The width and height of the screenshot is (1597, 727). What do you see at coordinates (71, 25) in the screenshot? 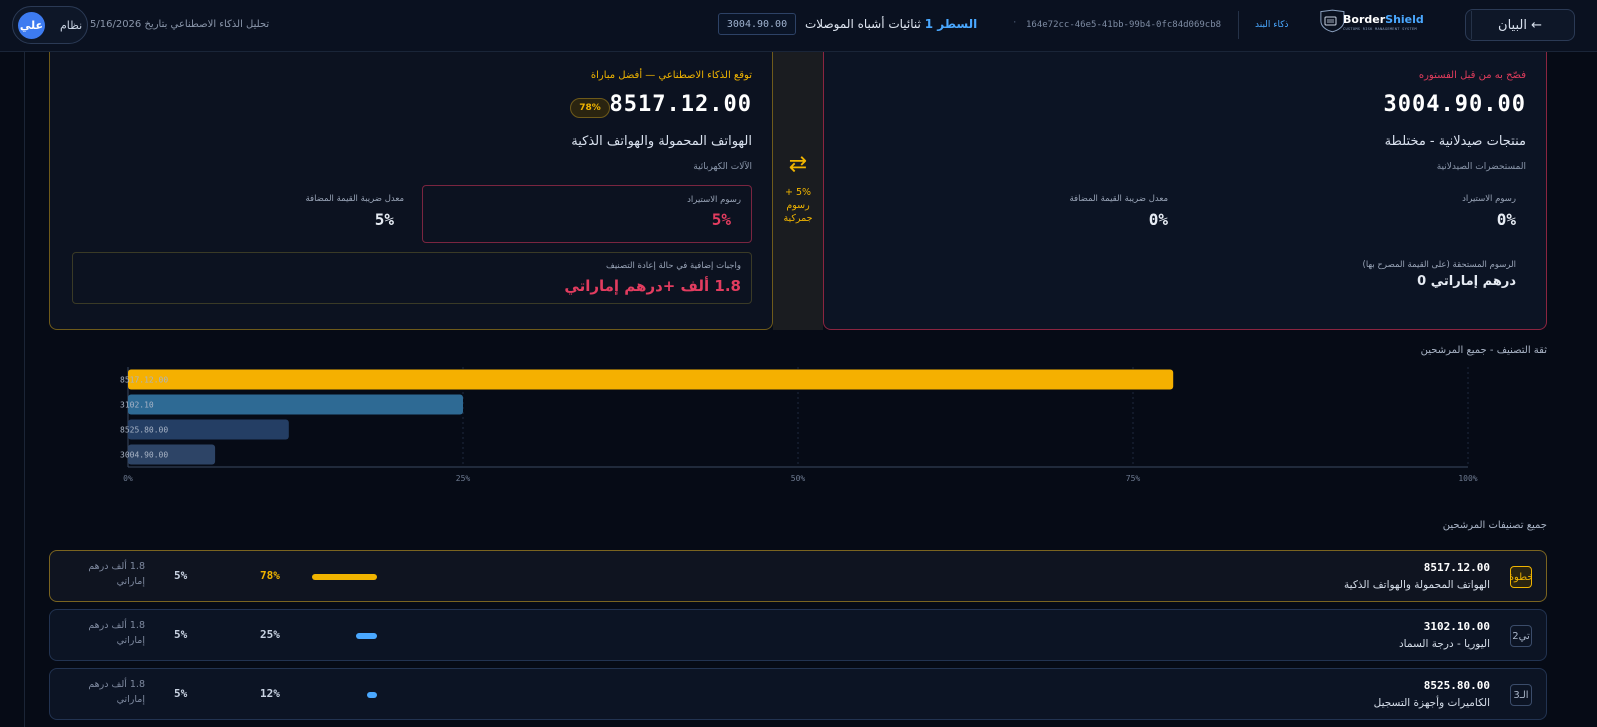
I see `user-role: نظام` at bounding box center [71, 25].